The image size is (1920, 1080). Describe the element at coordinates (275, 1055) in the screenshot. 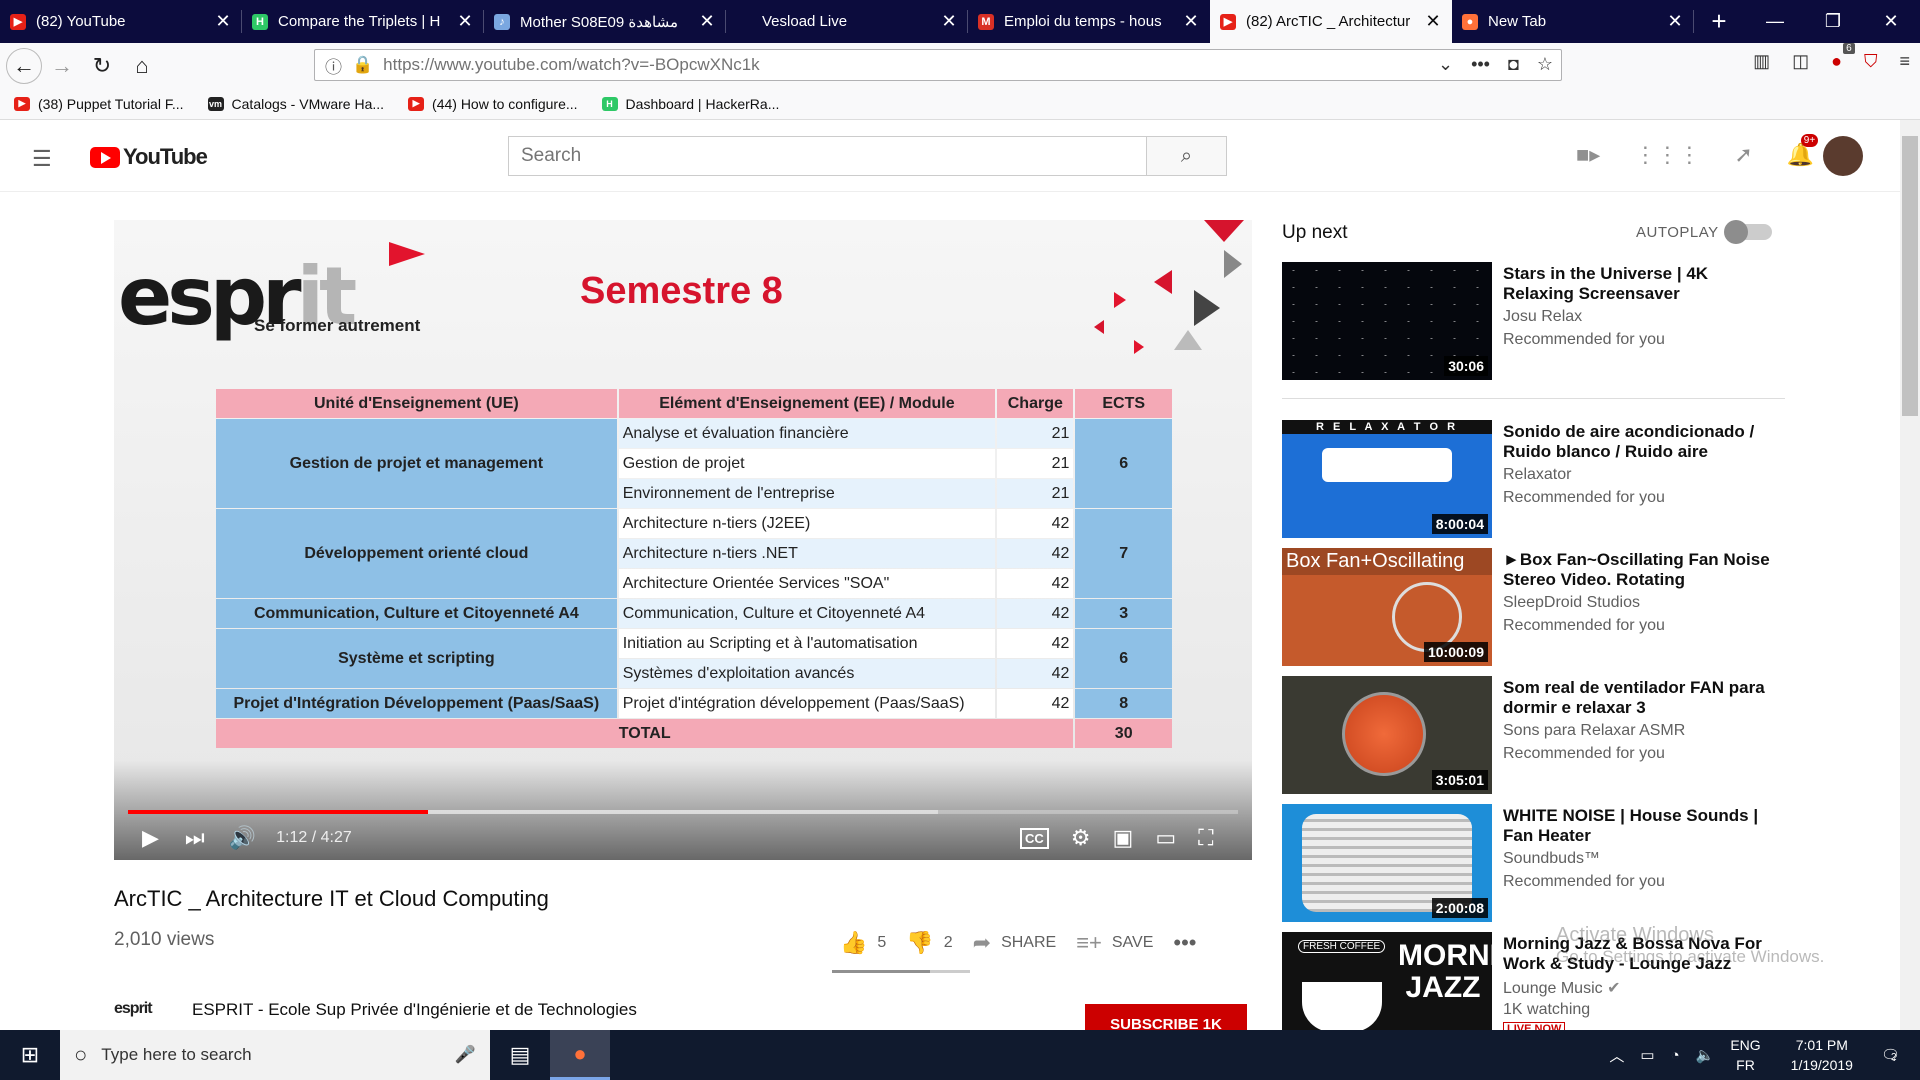

I see `taskbar-search: ○ Type here to search 🎤` at that location.